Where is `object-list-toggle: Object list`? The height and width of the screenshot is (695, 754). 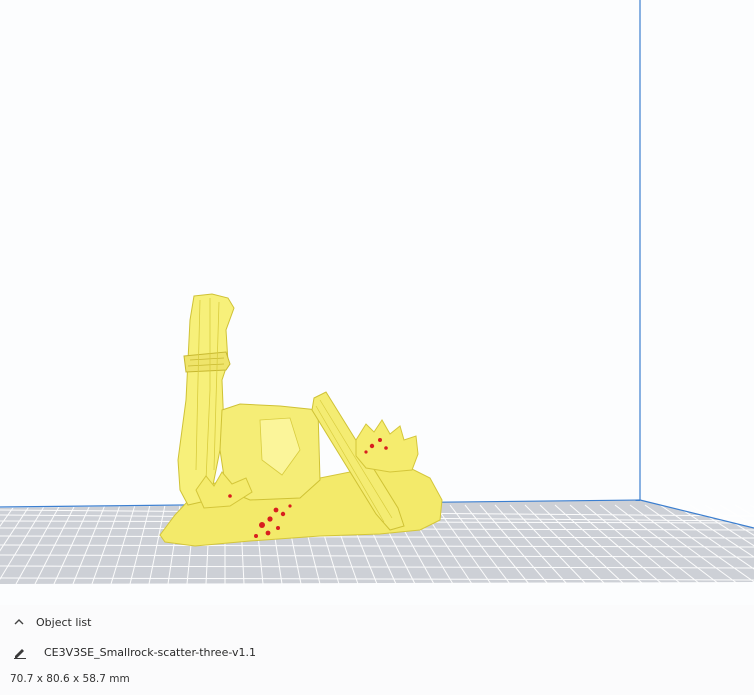
object-list-toggle: Object list is located at coordinates (51, 622).